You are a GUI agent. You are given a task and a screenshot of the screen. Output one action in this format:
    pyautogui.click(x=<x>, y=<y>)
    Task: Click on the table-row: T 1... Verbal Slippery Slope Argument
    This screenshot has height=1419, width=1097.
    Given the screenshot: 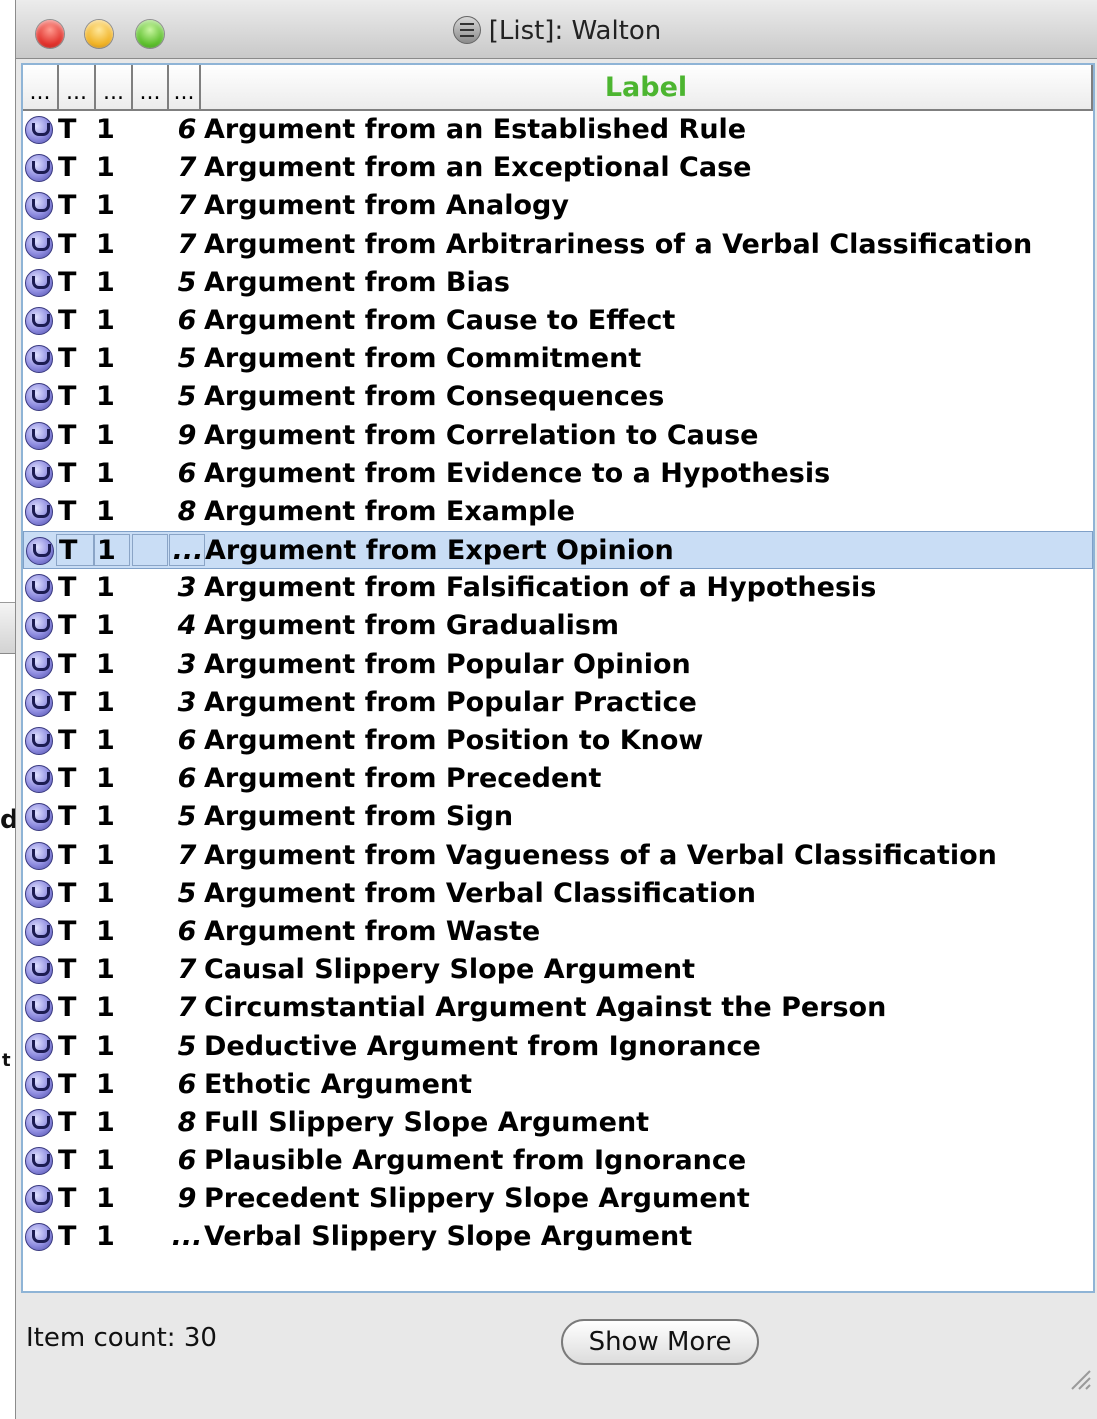 What is the action you would take?
    pyautogui.click(x=558, y=1237)
    